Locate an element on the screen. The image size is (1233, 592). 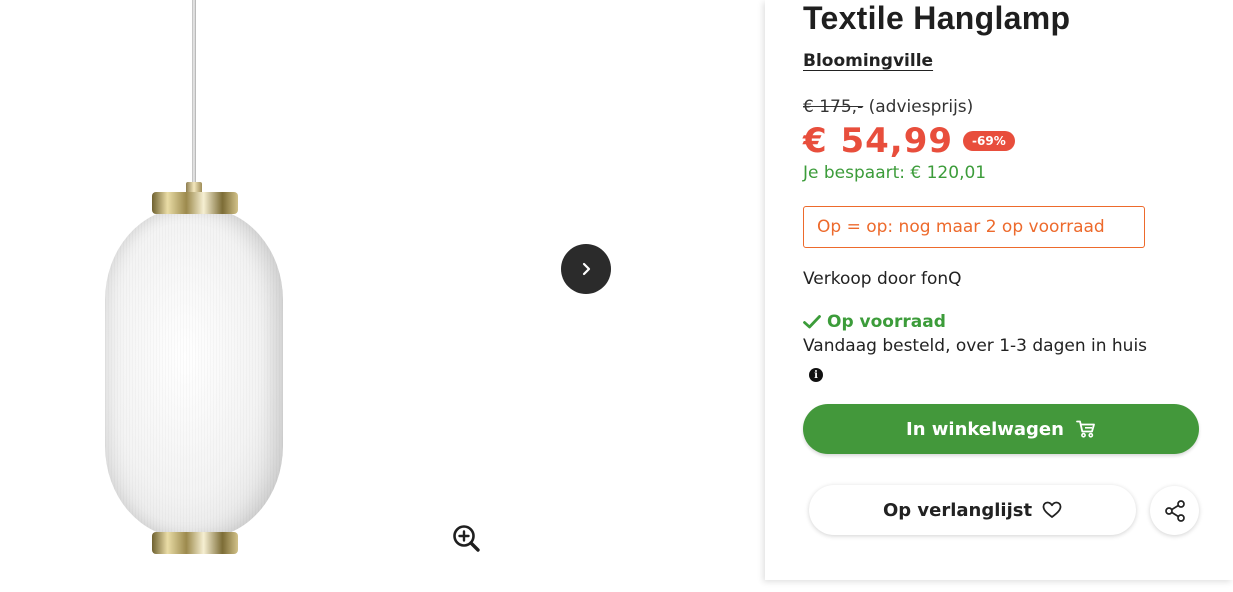
wishlist-button: Op verlanglijst is located at coordinates (972, 510).